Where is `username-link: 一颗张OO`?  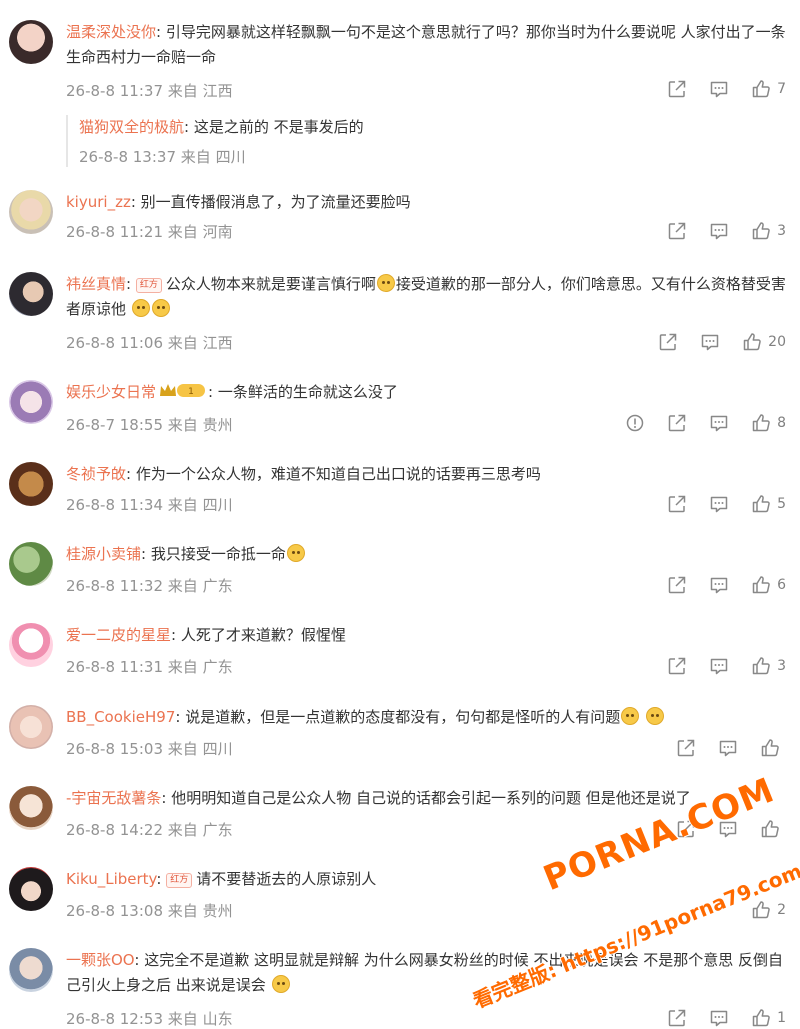 username-link: 一颗张OO is located at coordinates (100, 960).